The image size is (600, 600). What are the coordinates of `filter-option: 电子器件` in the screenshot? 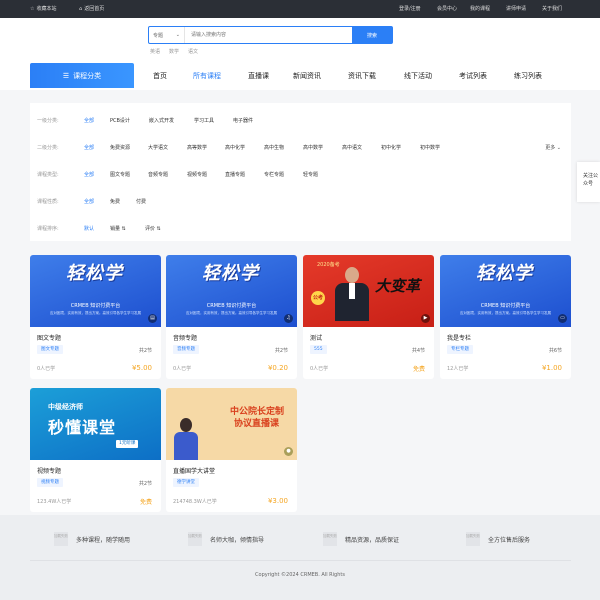 It's located at (243, 120).